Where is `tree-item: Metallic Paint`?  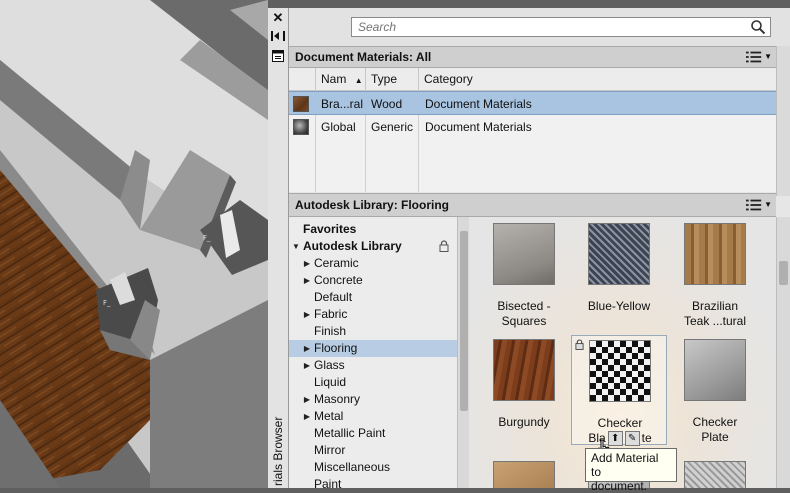
tree-item: Metallic Paint is located at coordinates (373, 433).